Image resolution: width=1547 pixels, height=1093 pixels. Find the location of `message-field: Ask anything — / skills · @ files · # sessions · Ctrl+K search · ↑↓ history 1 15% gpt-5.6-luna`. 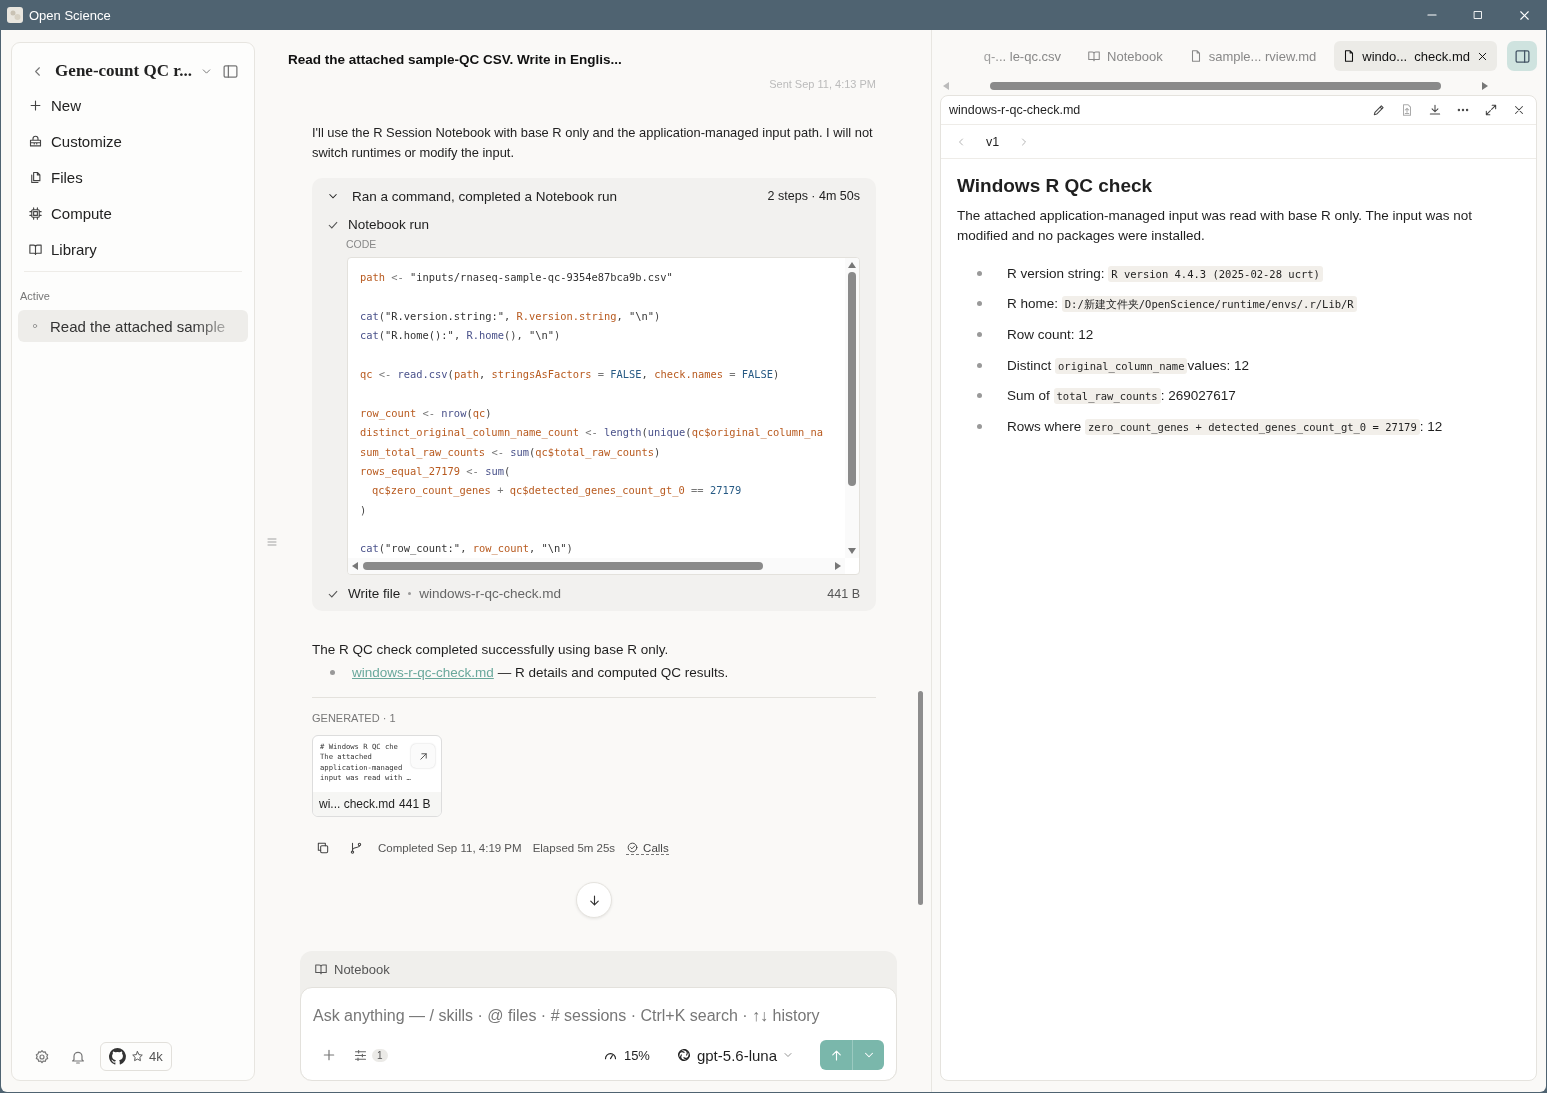

message-field: Ask anything — / skills · @ files · # sessions · Ctrl+K search · ↑↓ history 1 15% gpt-5.6-luna is located at coordinates (598, 1034).